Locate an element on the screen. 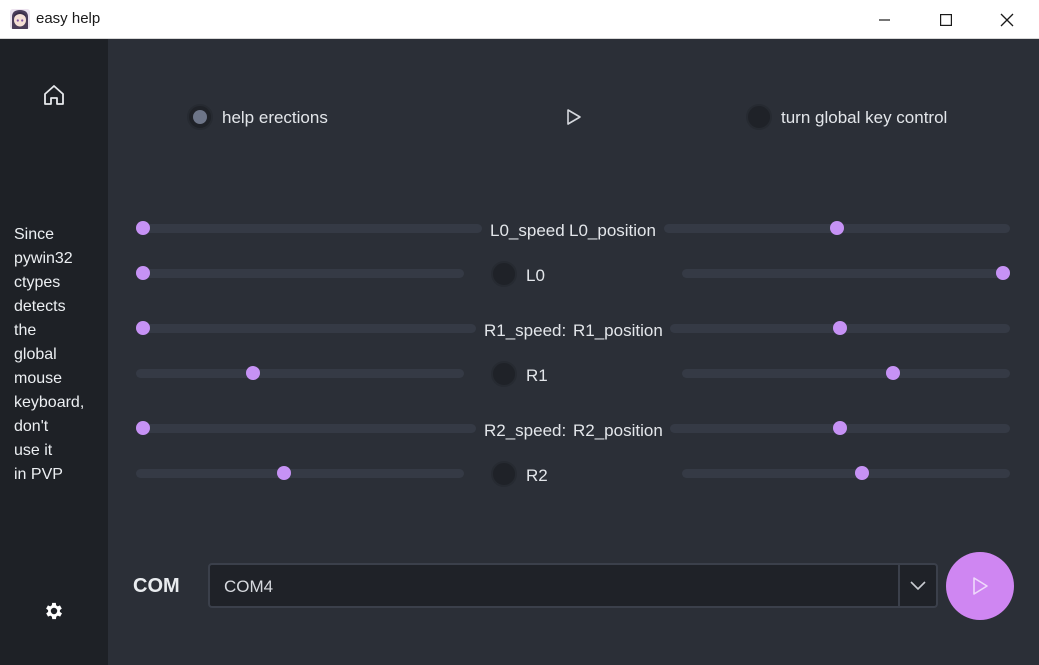  L0-position-label: L0_position is located at coordinates (612, 230).